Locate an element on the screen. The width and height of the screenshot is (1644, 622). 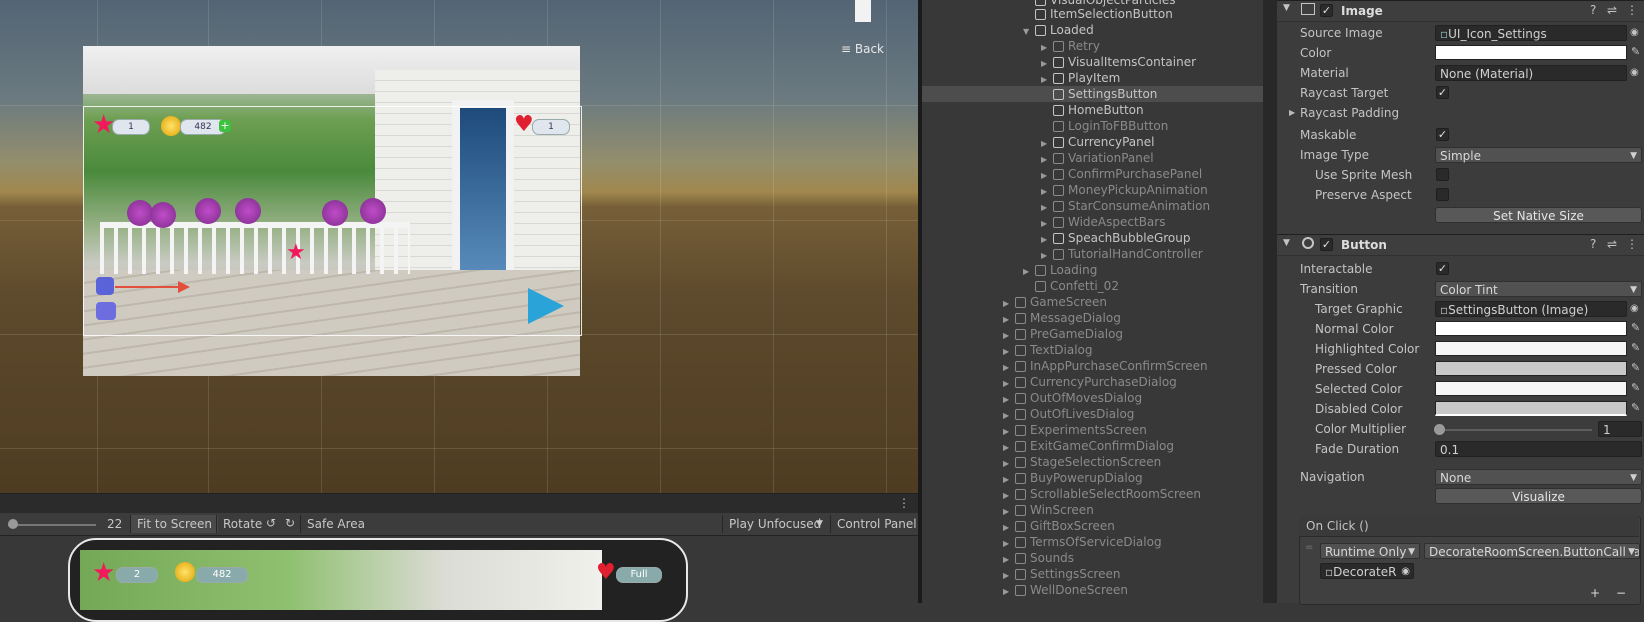
hierarchy-item: ▶ ExperimentsScreen is located at coordinates (1094, 430).